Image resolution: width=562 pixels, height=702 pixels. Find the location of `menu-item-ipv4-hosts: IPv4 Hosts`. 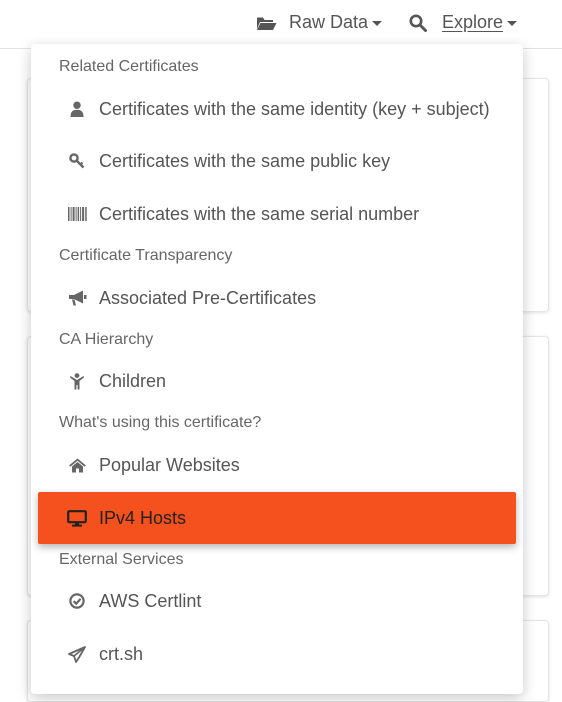

menu-item-ipv4-hosts: IPv4 Hosts is located at coordinates (277, 518).